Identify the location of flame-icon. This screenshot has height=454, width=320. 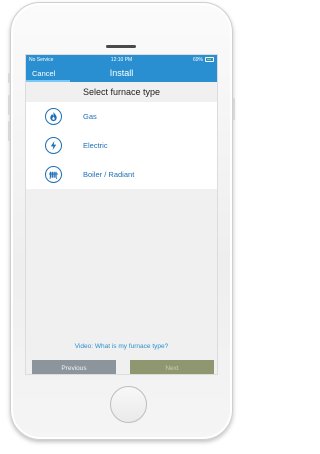
(53, 116).